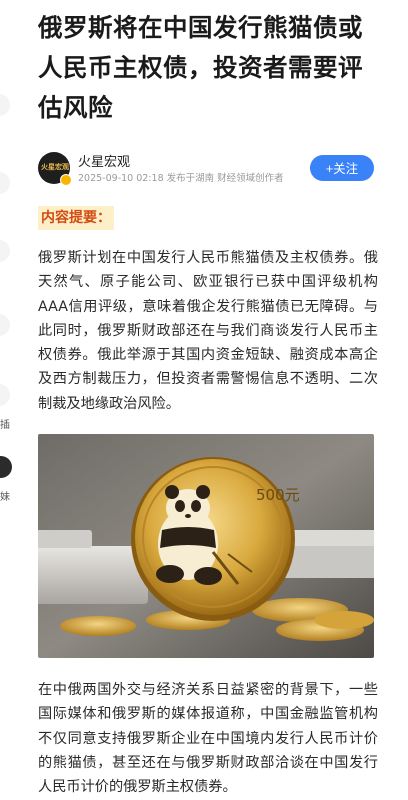 This screenshot has height=800, width=408. I want to click on sidebar-avatar, so click(6, 467).